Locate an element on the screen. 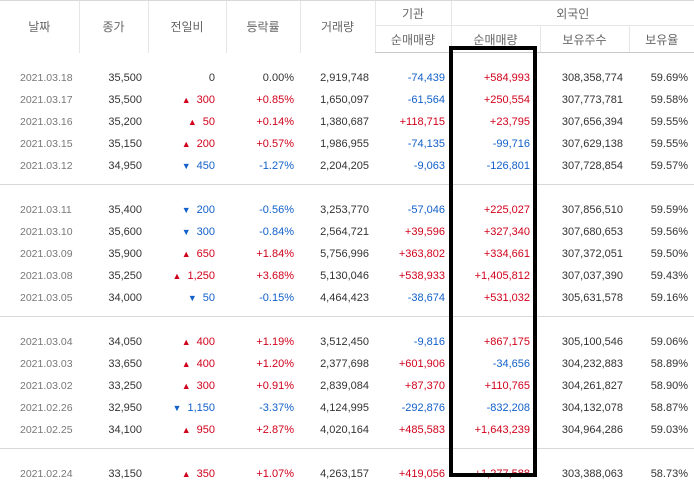 The width and height of the screenshot is (694, 485). cell-foreign-holdings: 305,100,546 is located at coordinates (584, 342).